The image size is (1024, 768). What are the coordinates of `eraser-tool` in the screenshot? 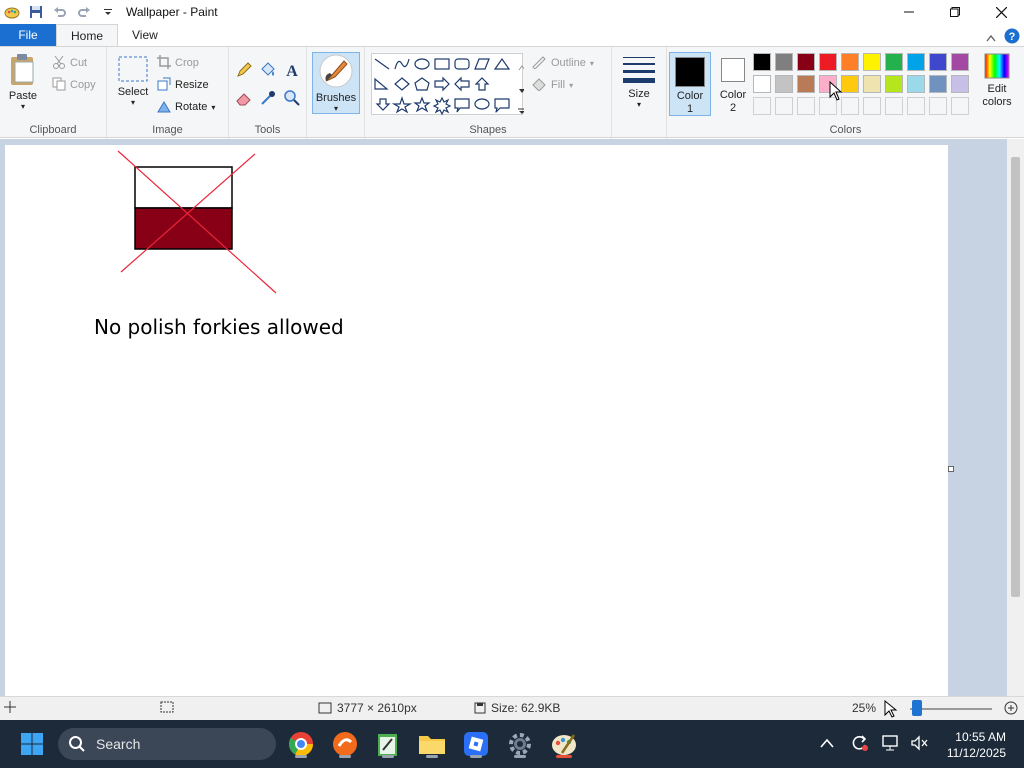 It's located at (244, 99).